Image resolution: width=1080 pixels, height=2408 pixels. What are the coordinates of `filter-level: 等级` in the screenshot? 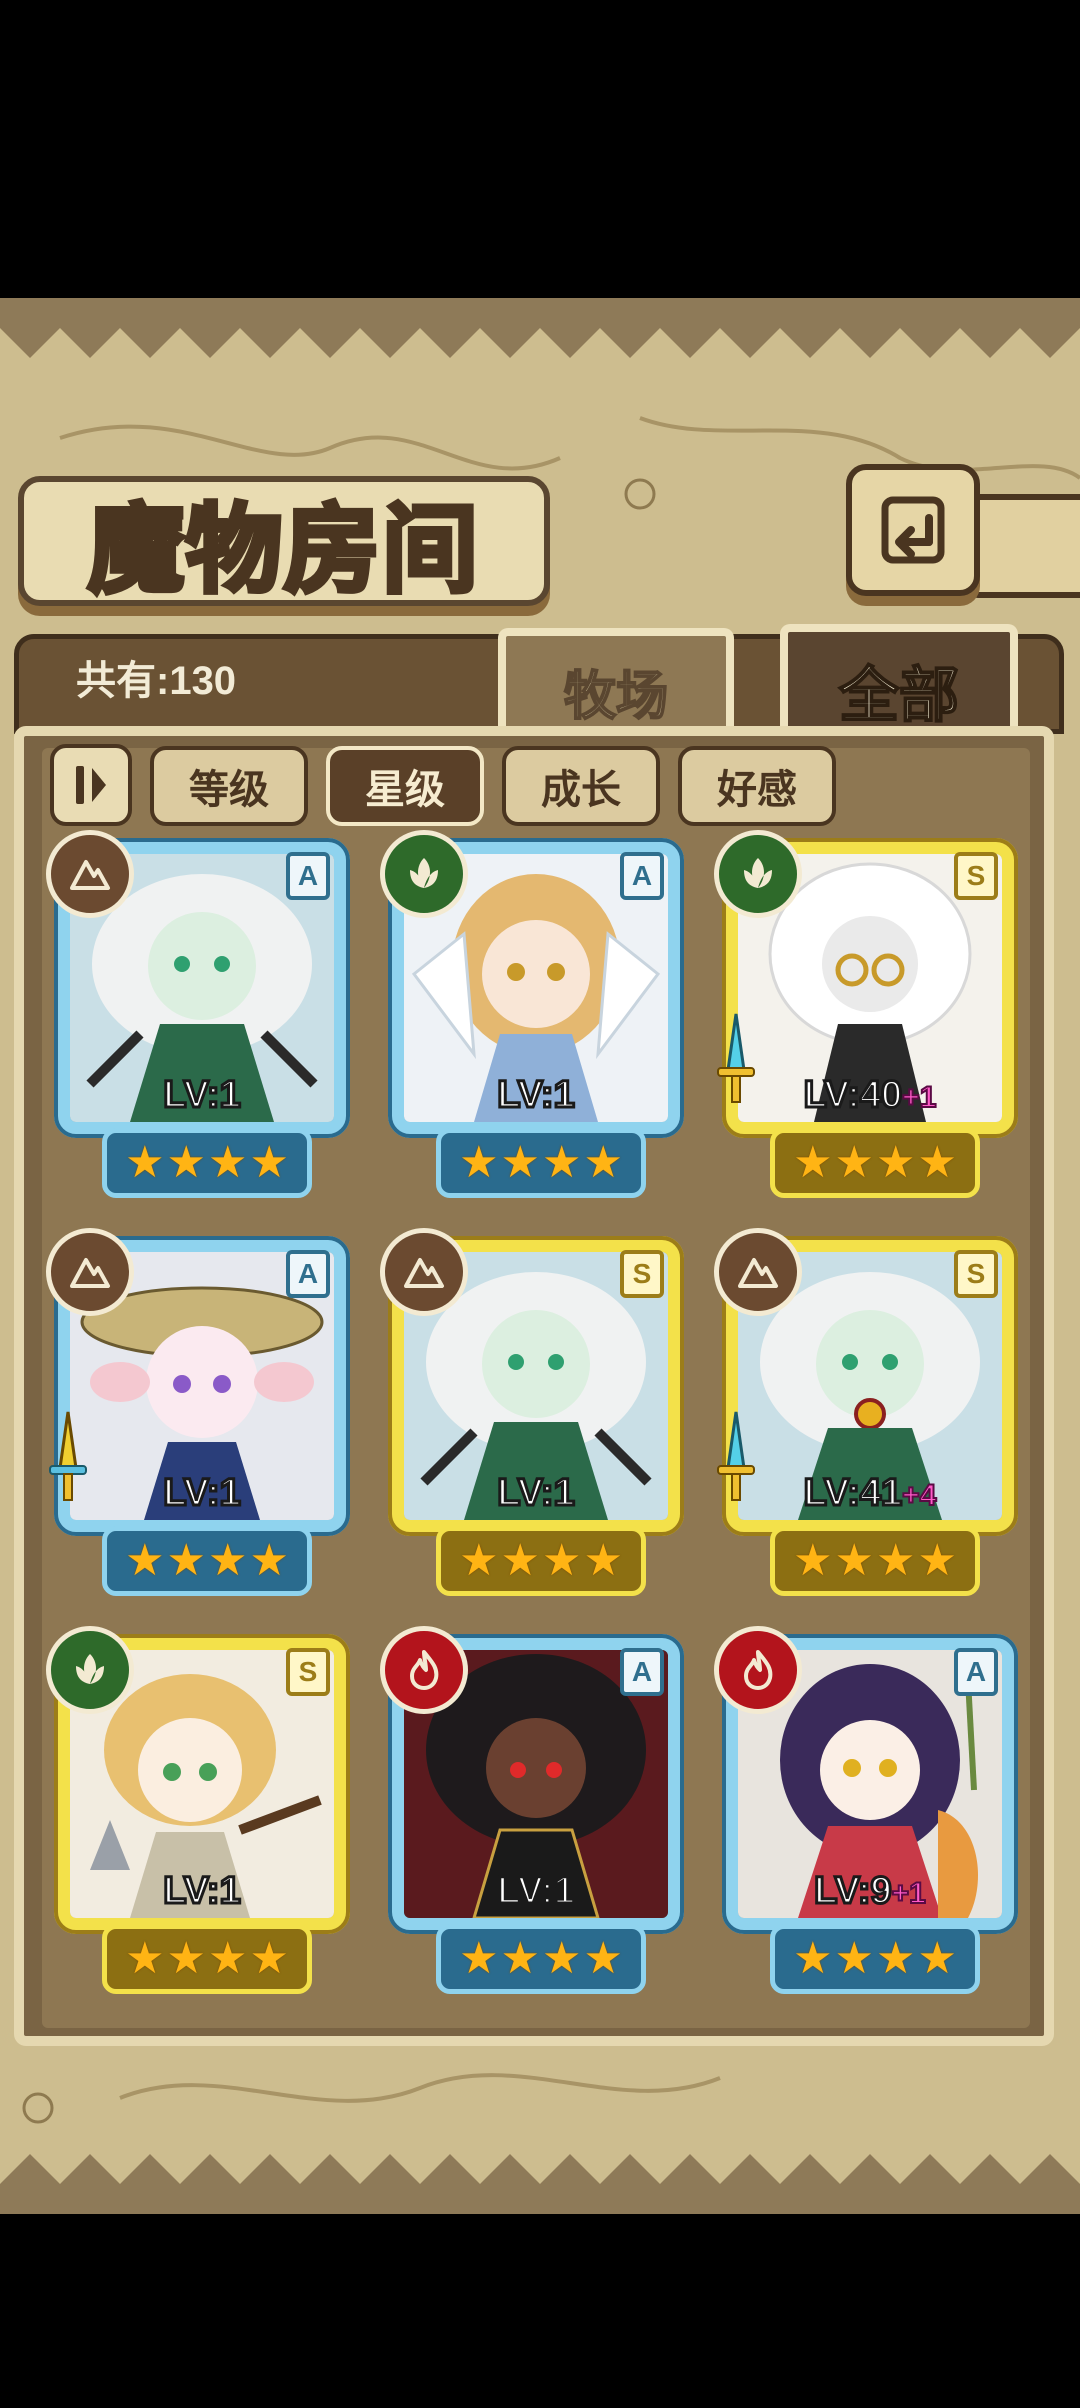 It's located at (229, 786).